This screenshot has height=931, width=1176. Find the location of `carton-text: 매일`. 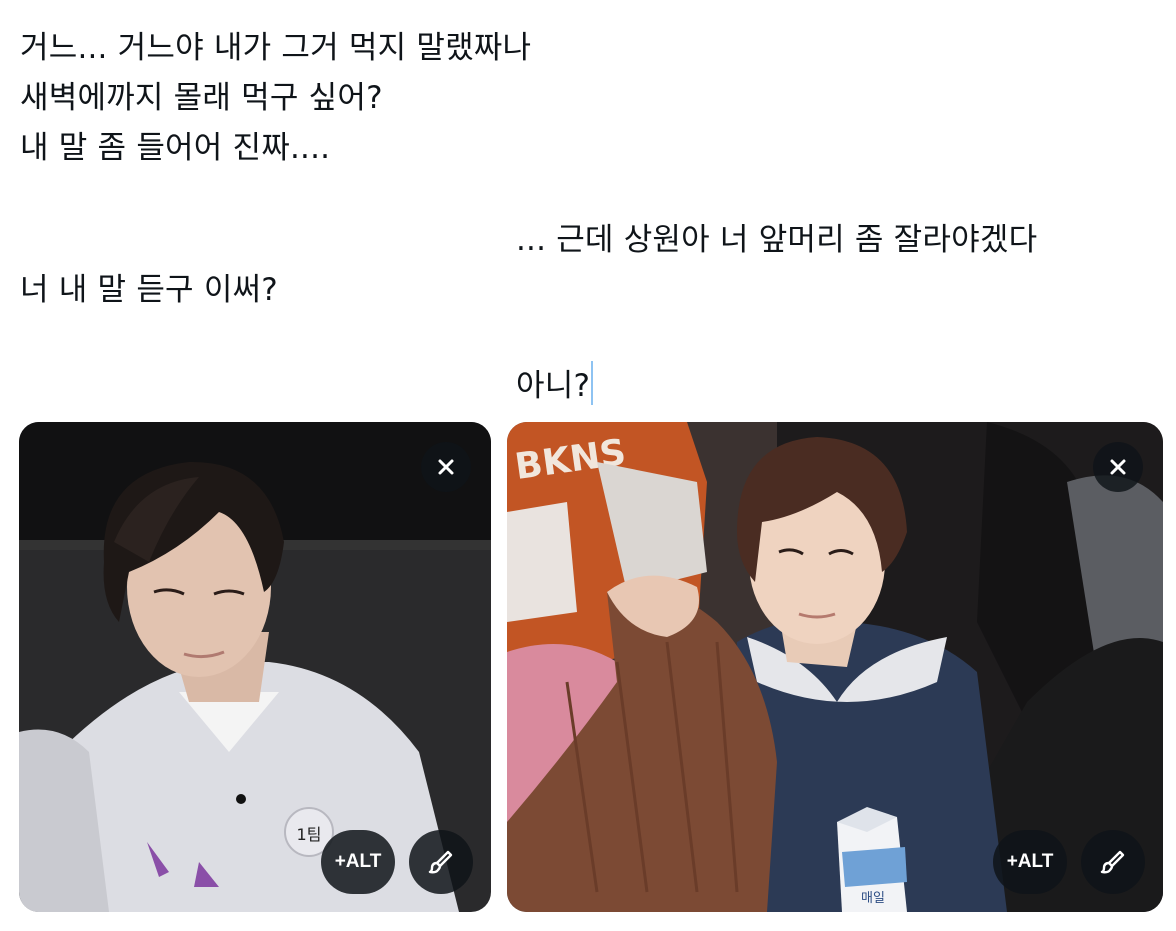

carton-text: 매일 is located at coordinates (873, 898).